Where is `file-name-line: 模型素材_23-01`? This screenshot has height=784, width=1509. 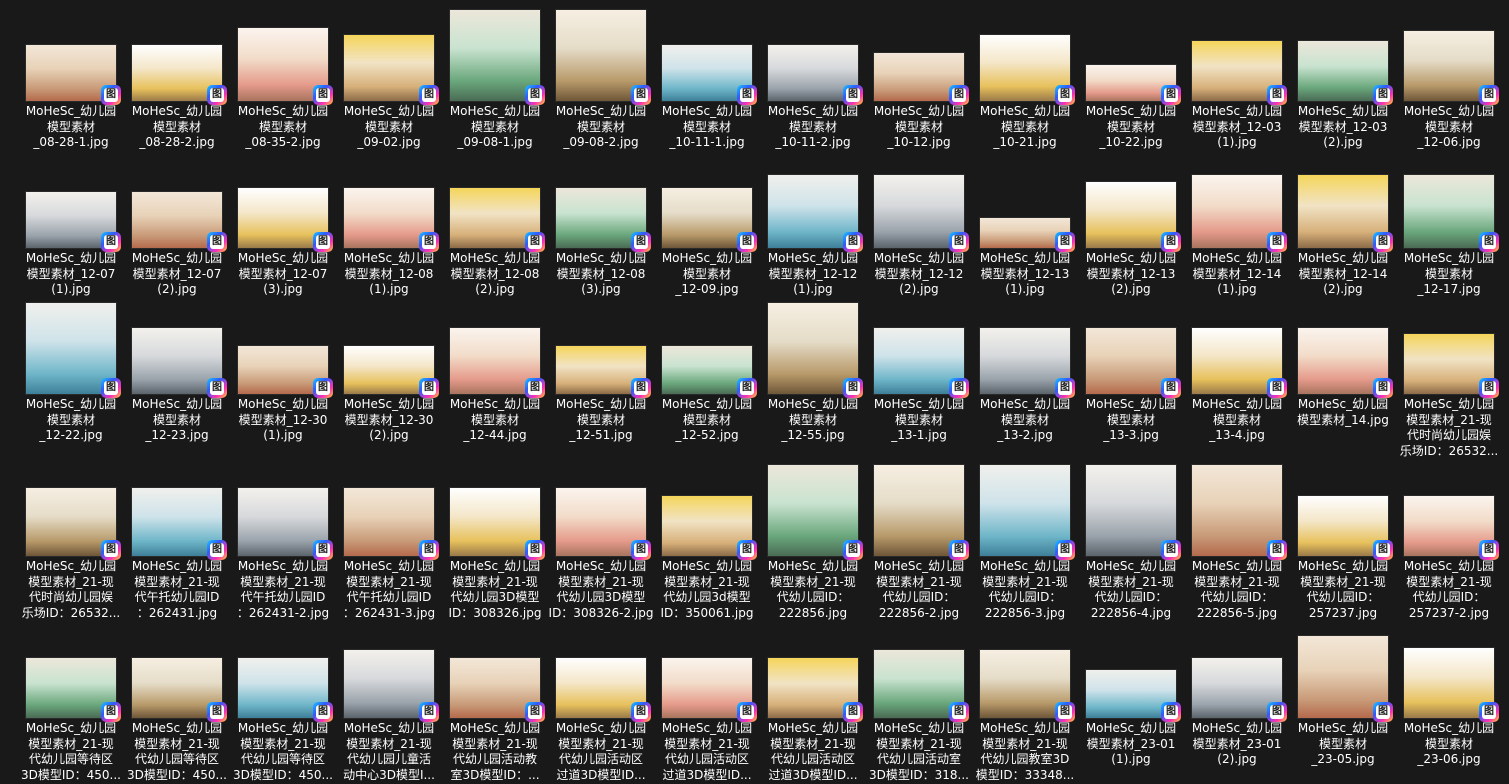
file-name-line: 模型素材_23-01 is located at coordinates (1237, 743).